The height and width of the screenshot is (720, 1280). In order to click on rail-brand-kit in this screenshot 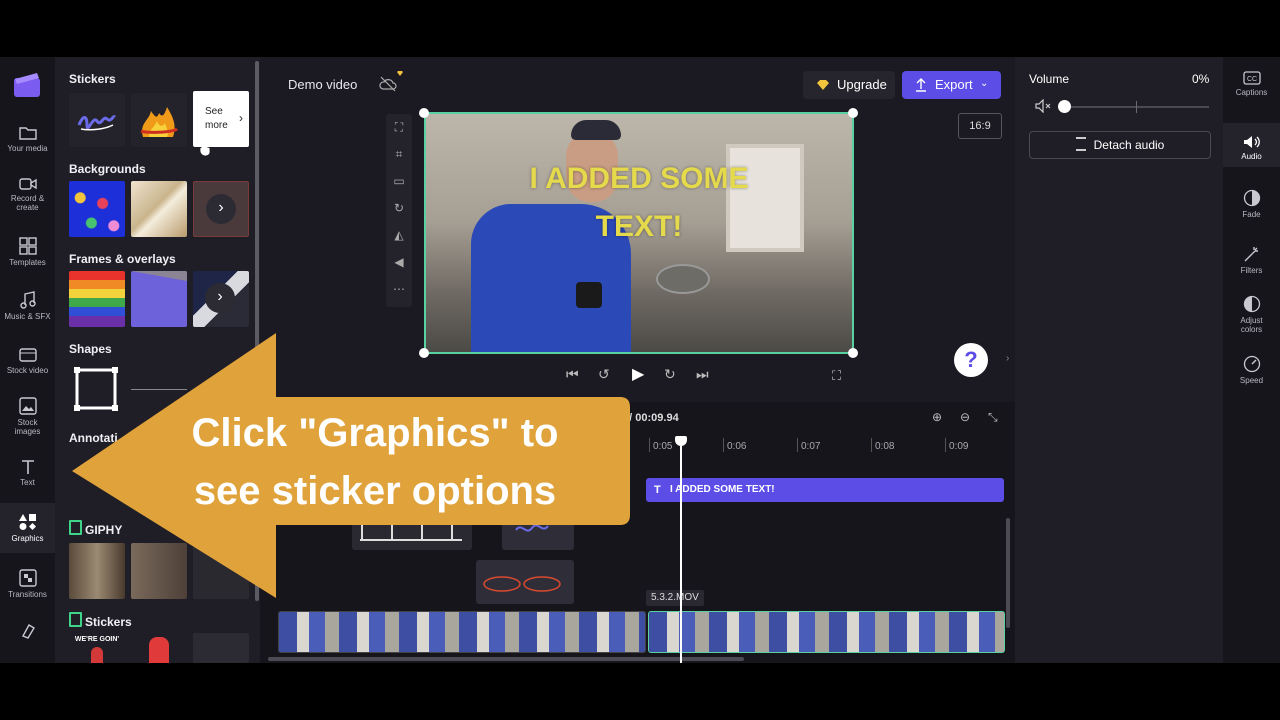, I will do `click(27, 632)`.